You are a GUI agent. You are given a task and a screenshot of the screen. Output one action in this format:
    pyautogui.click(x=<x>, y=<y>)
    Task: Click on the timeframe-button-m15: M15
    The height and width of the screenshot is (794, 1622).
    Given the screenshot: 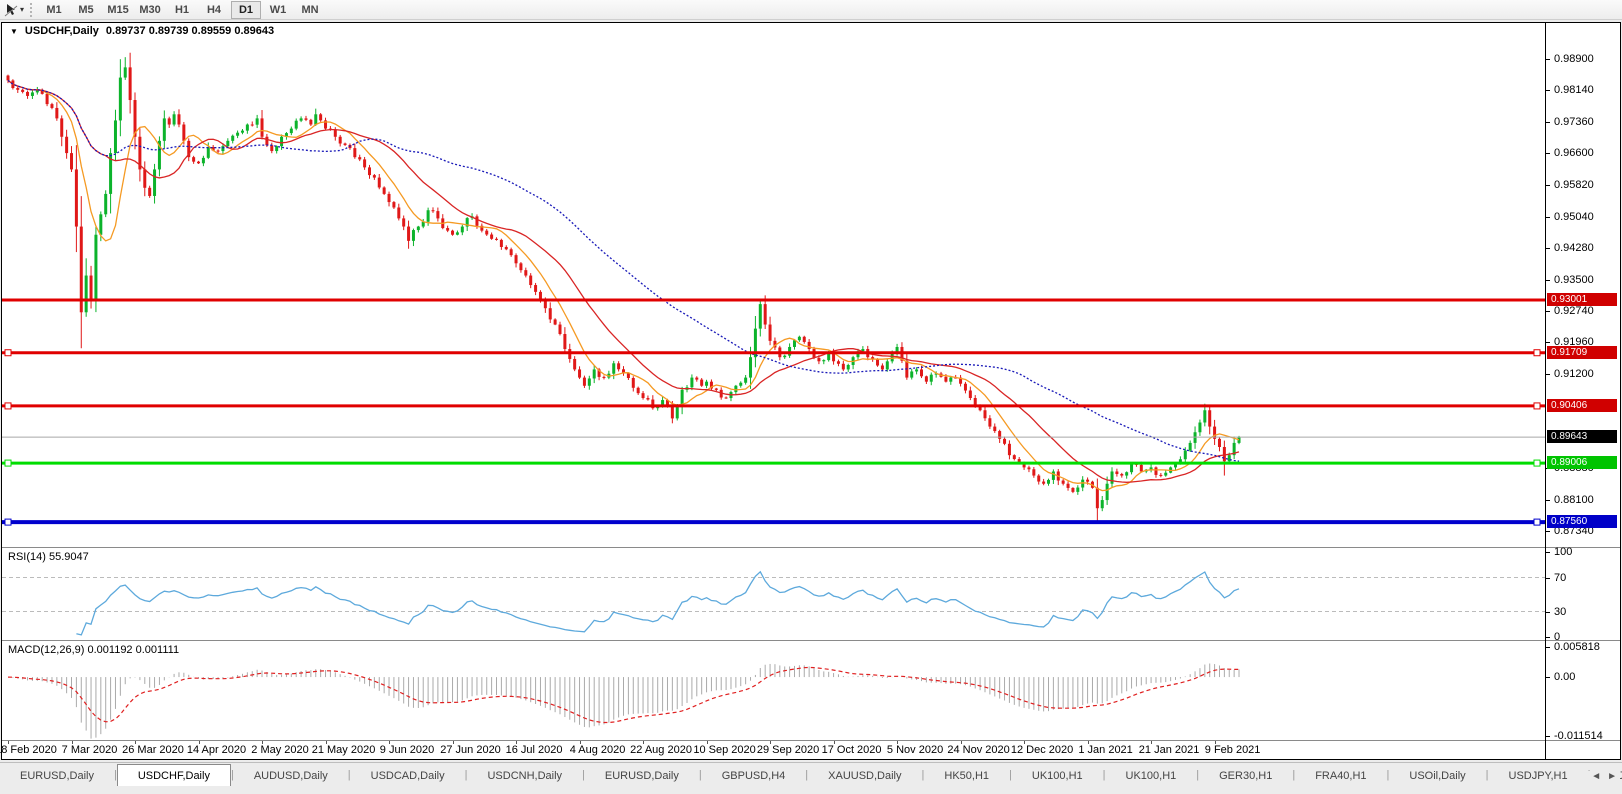 What is the action you would take?
    pyautogui.click(x=118, y=10)
    